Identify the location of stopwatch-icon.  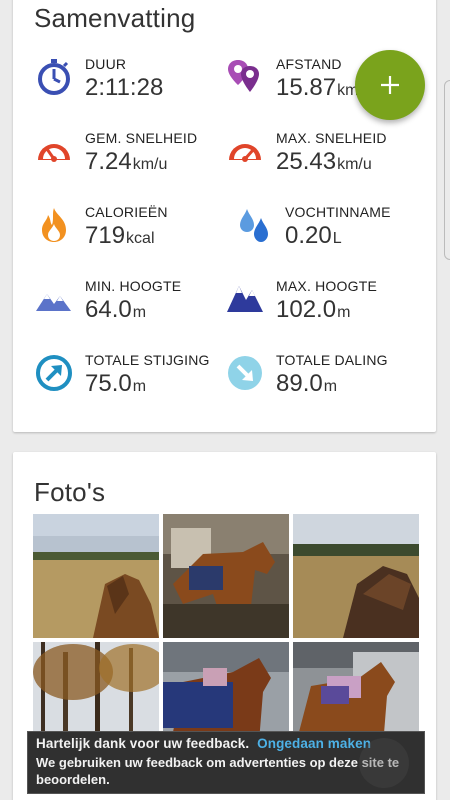
(54, 77).